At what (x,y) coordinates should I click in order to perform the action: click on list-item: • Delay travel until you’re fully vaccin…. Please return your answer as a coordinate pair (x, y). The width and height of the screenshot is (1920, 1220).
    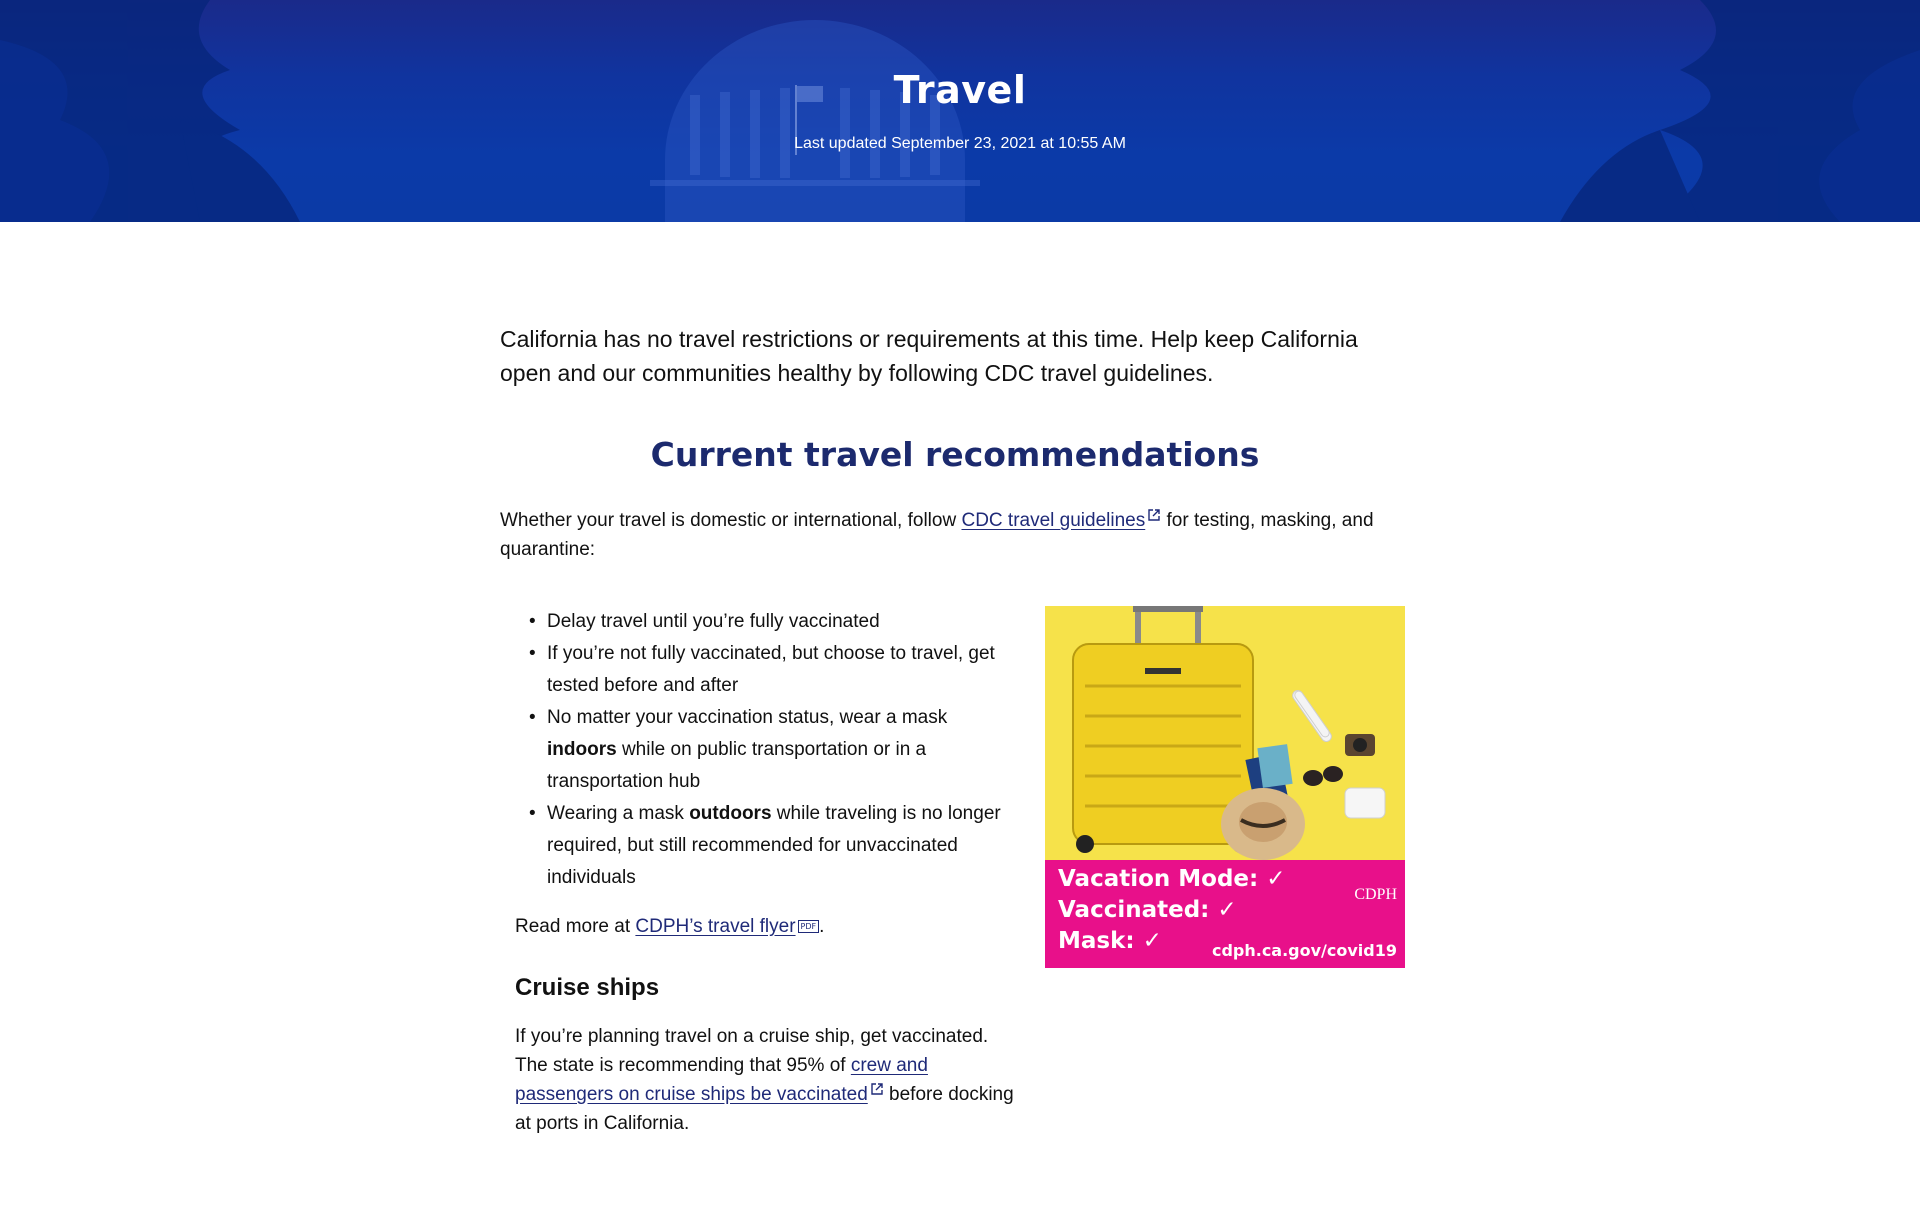
    Looking at the image, I should click on (773, 622).